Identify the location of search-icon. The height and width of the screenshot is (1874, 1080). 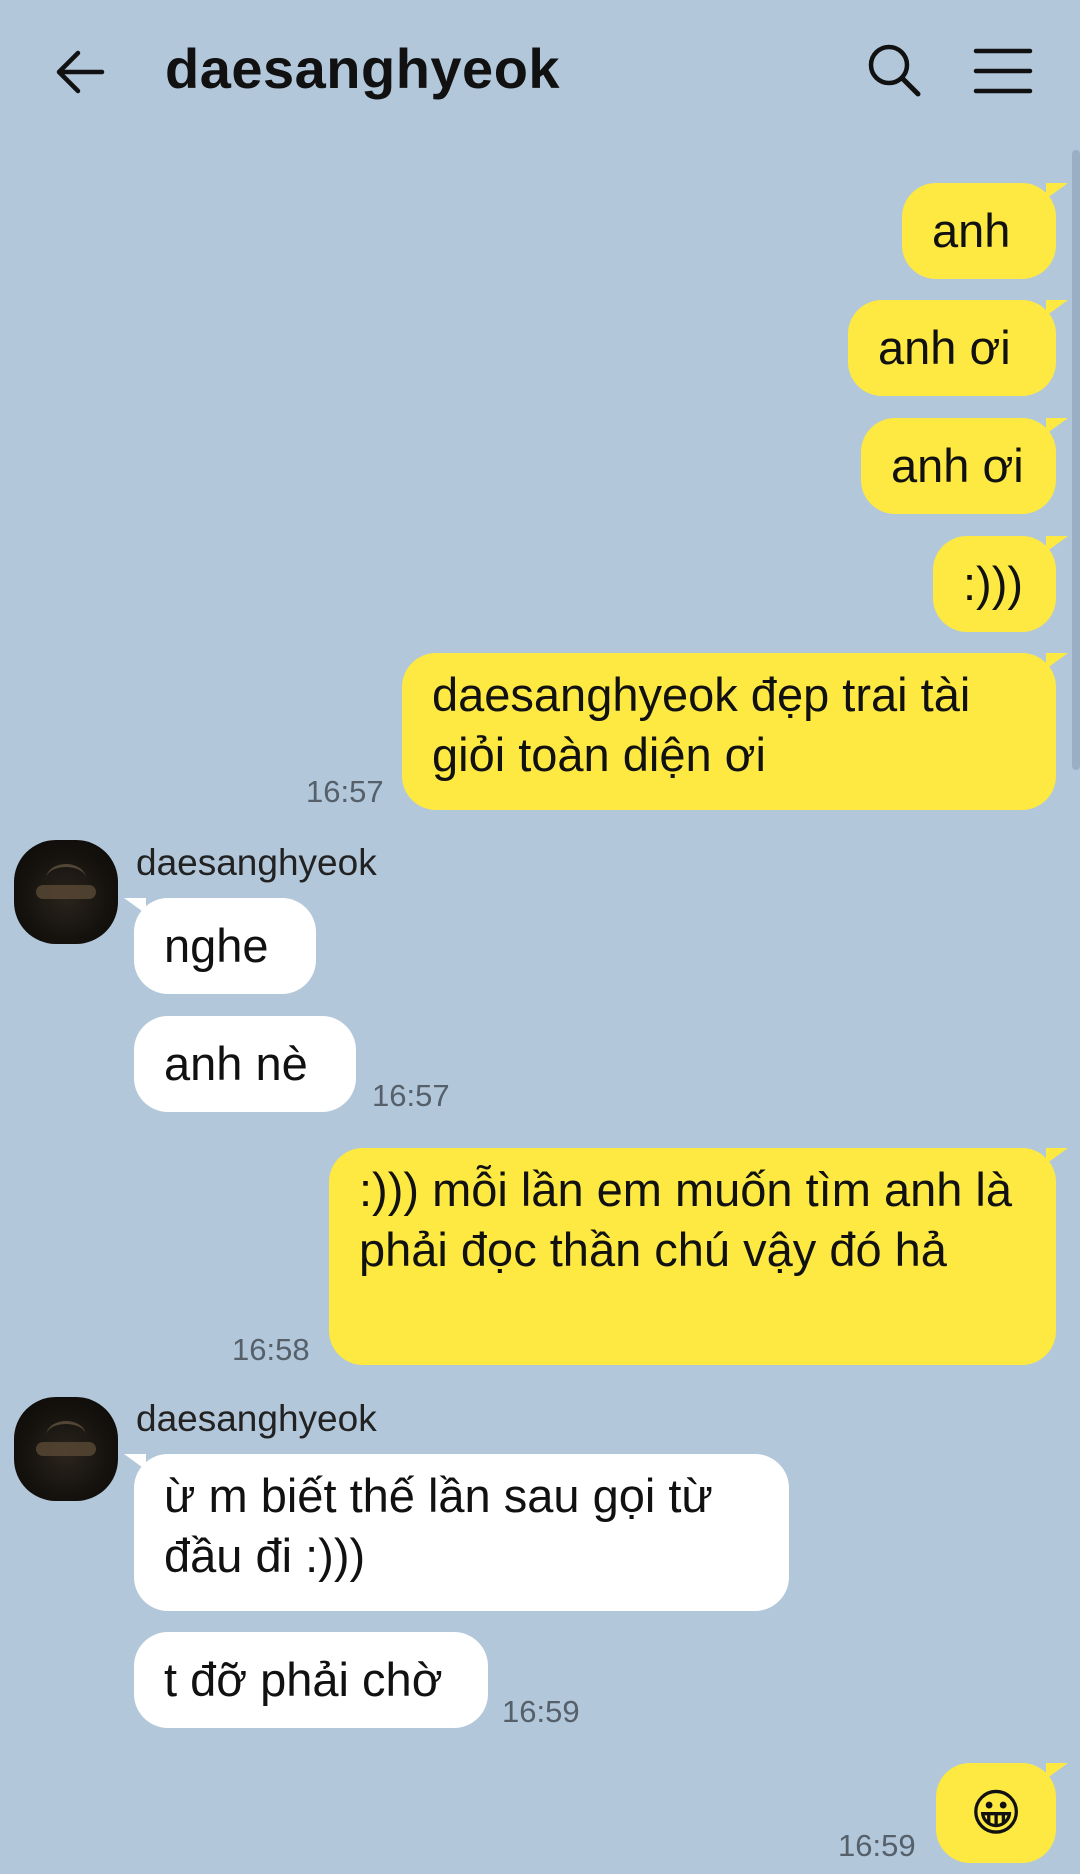
(894, 70).